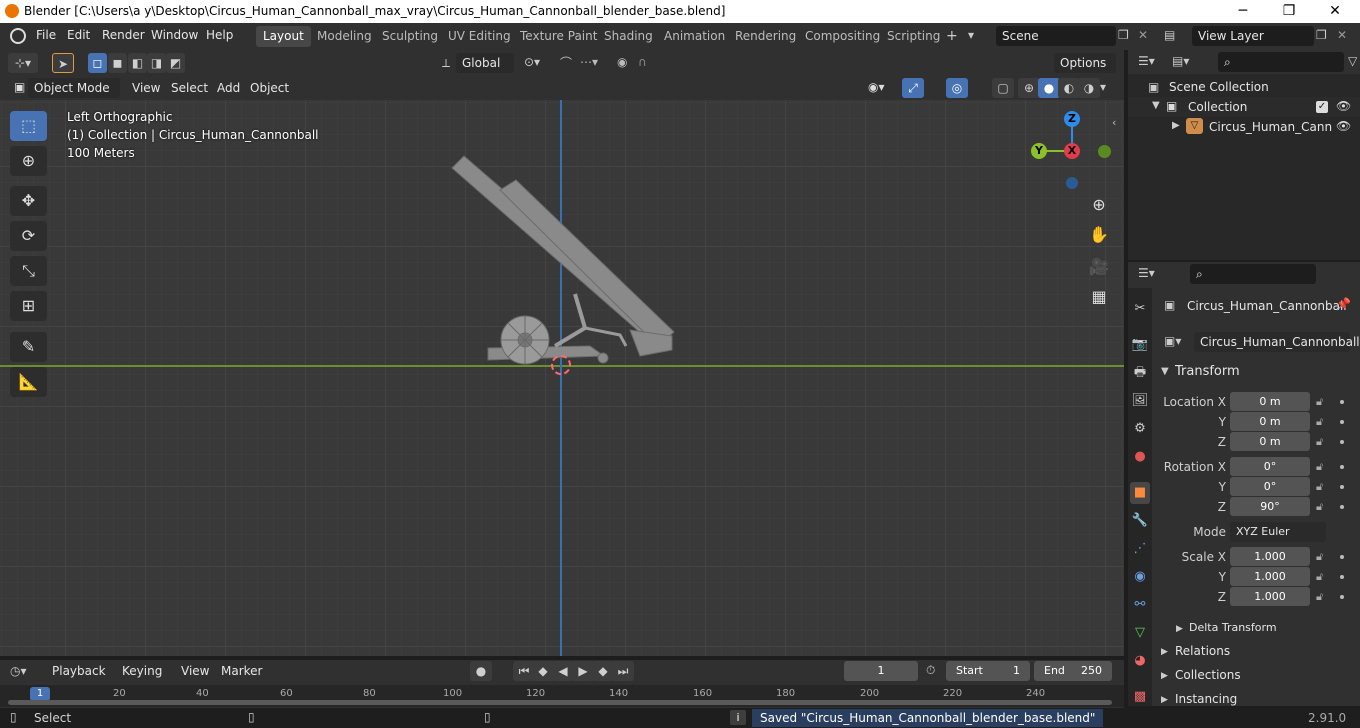  Describe the element at coordinates (28, 161) in the screenshot. I see `tool-cursor: ⊕` at that location.